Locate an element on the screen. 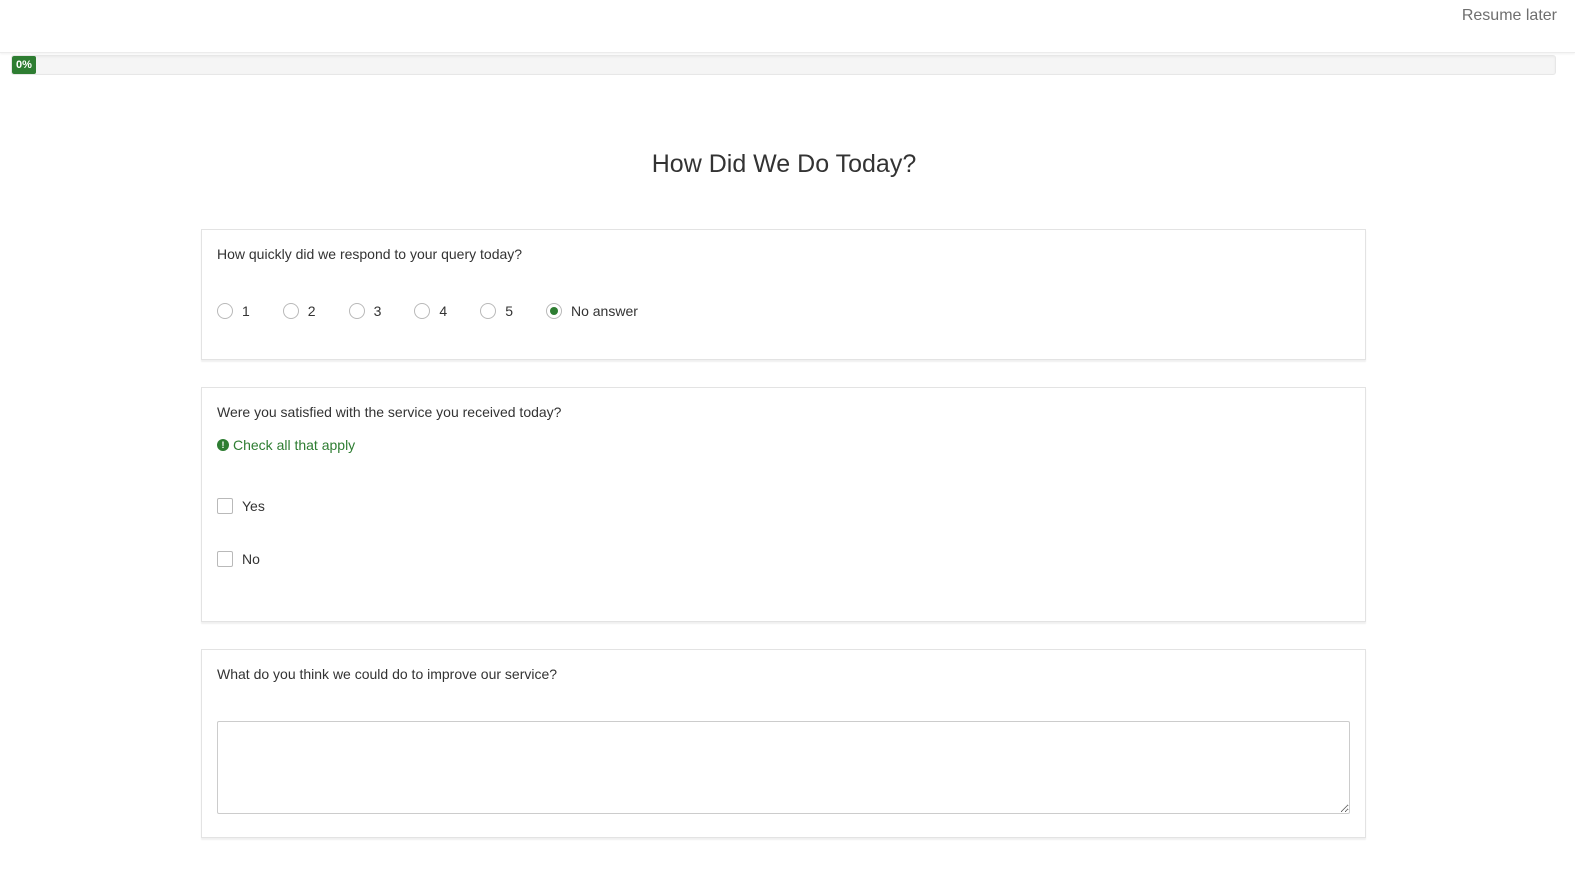  help-text: ! Check all that apply is located at coordinates (286, 445).